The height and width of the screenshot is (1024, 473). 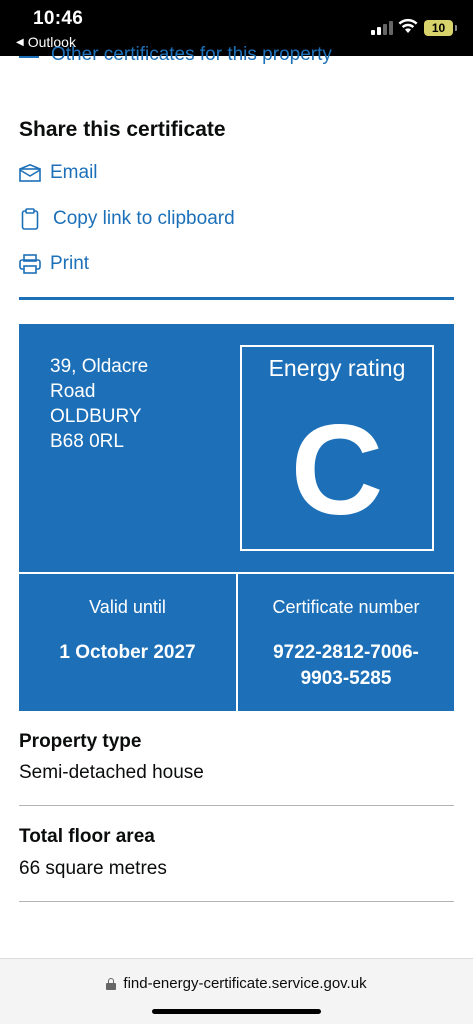 What do you see at coordinates (408, 25) in the screenshot?
I see `wifi-icon` at bounding box center [408, 25].